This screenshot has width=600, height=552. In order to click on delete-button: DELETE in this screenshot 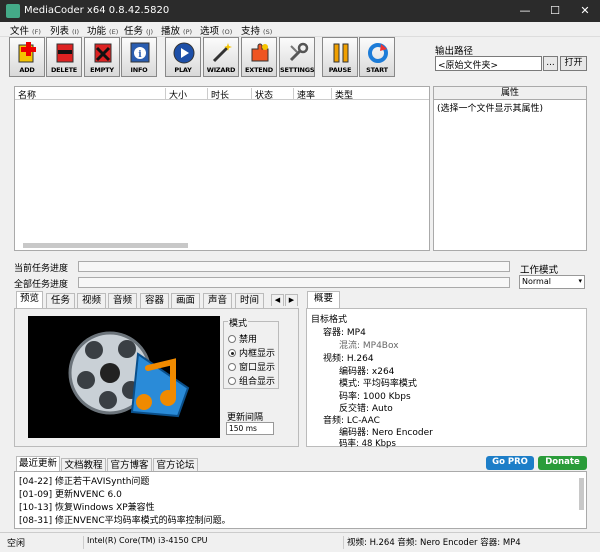, I will do `click(64, 57)`.